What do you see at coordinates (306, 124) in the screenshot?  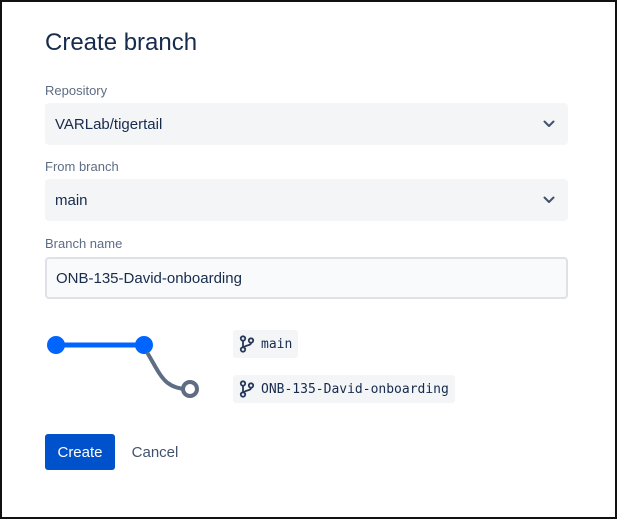 I see `repository-select: VARLab/tigertail` at bounding box center [306, 124].